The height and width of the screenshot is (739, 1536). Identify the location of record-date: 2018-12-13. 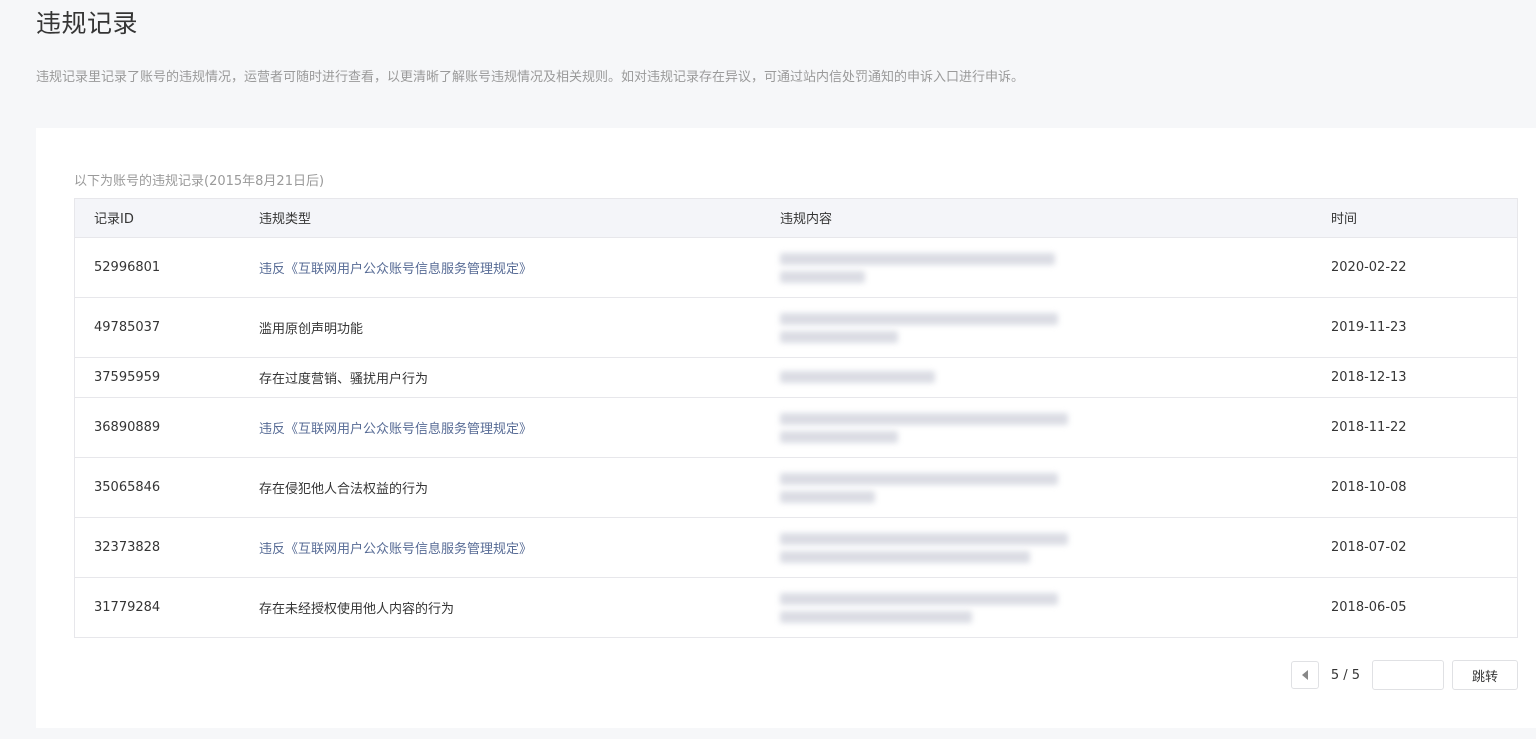
(1414, 376).